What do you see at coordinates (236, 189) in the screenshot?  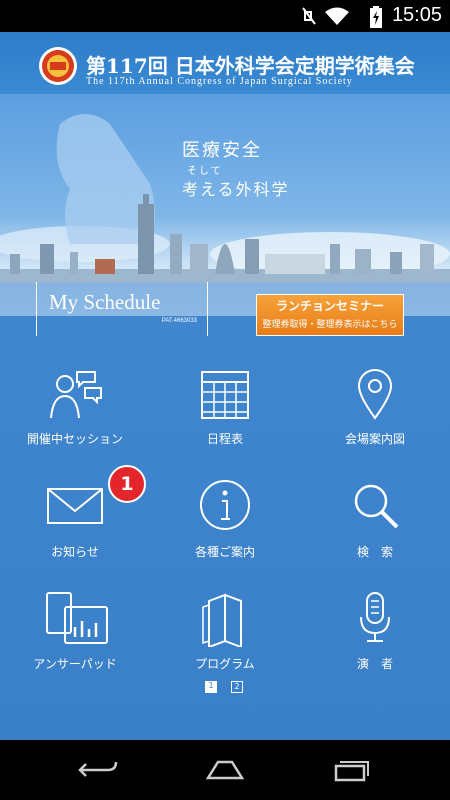 I see `hero-subheadline: 考える外科学` at bounding box center [236, 189].